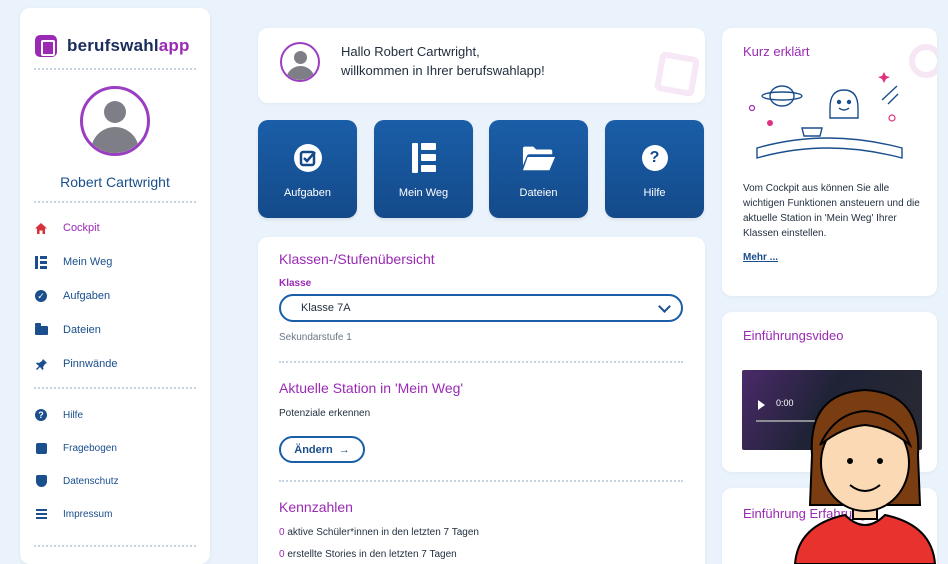  What do you see at coordinates (344, 449) in the screenshot?
I see `arrow-right-icon: →` at bounding box center [344, 449].